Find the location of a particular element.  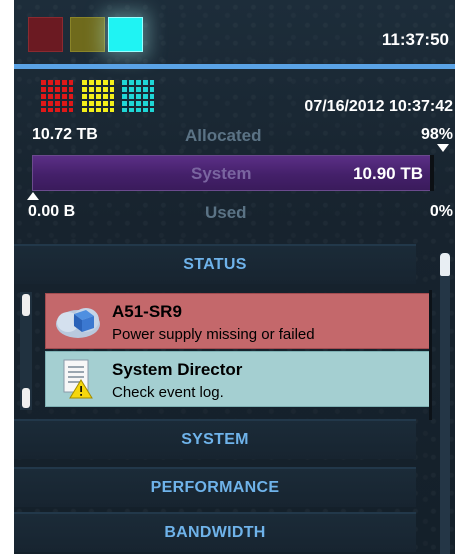

section-status-label: STATUS is located at coordinates (215, 264).